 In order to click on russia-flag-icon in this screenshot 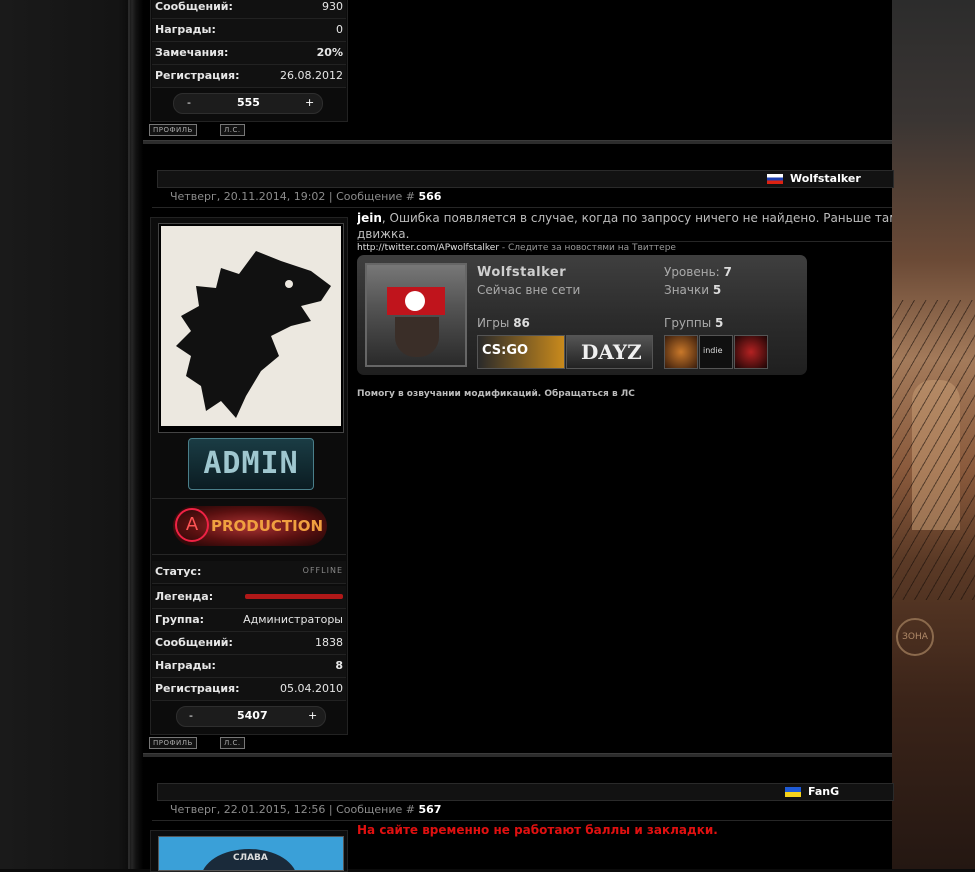, I will do `click(775, 179)`.